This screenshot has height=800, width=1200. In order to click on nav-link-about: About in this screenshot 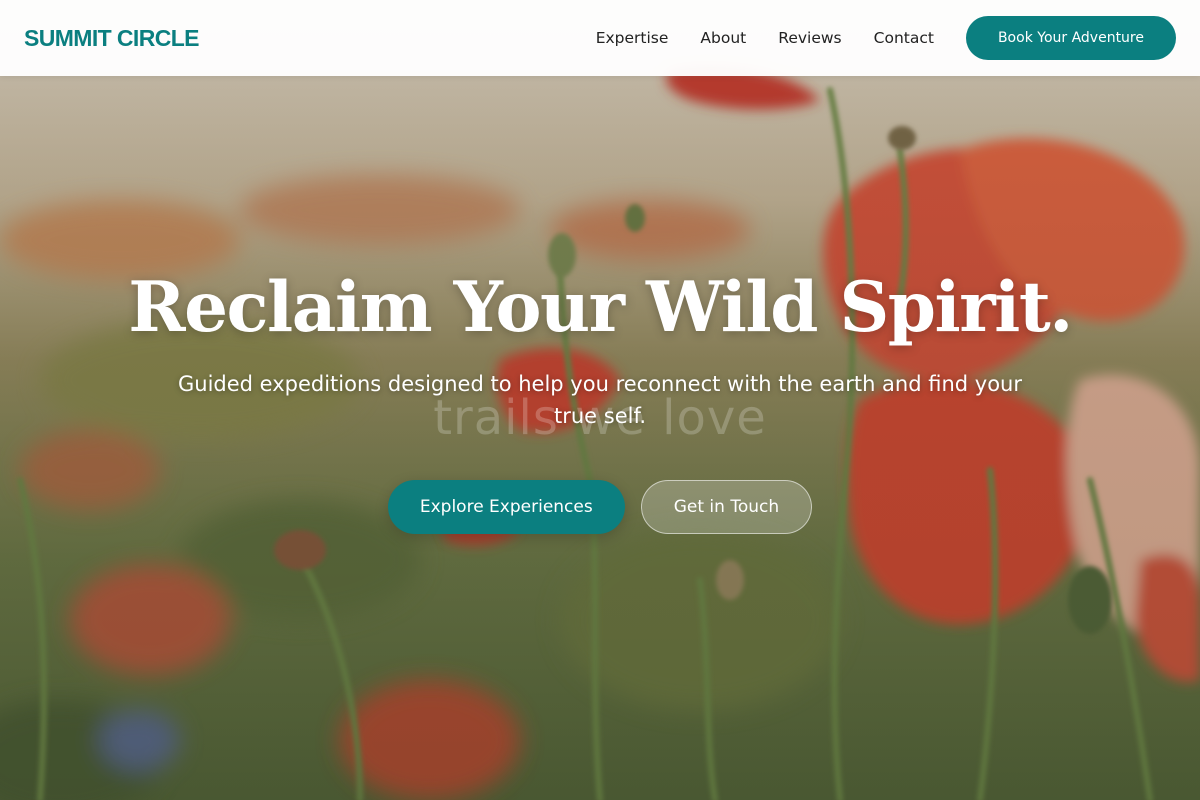, I will do `click(723, 38)`.